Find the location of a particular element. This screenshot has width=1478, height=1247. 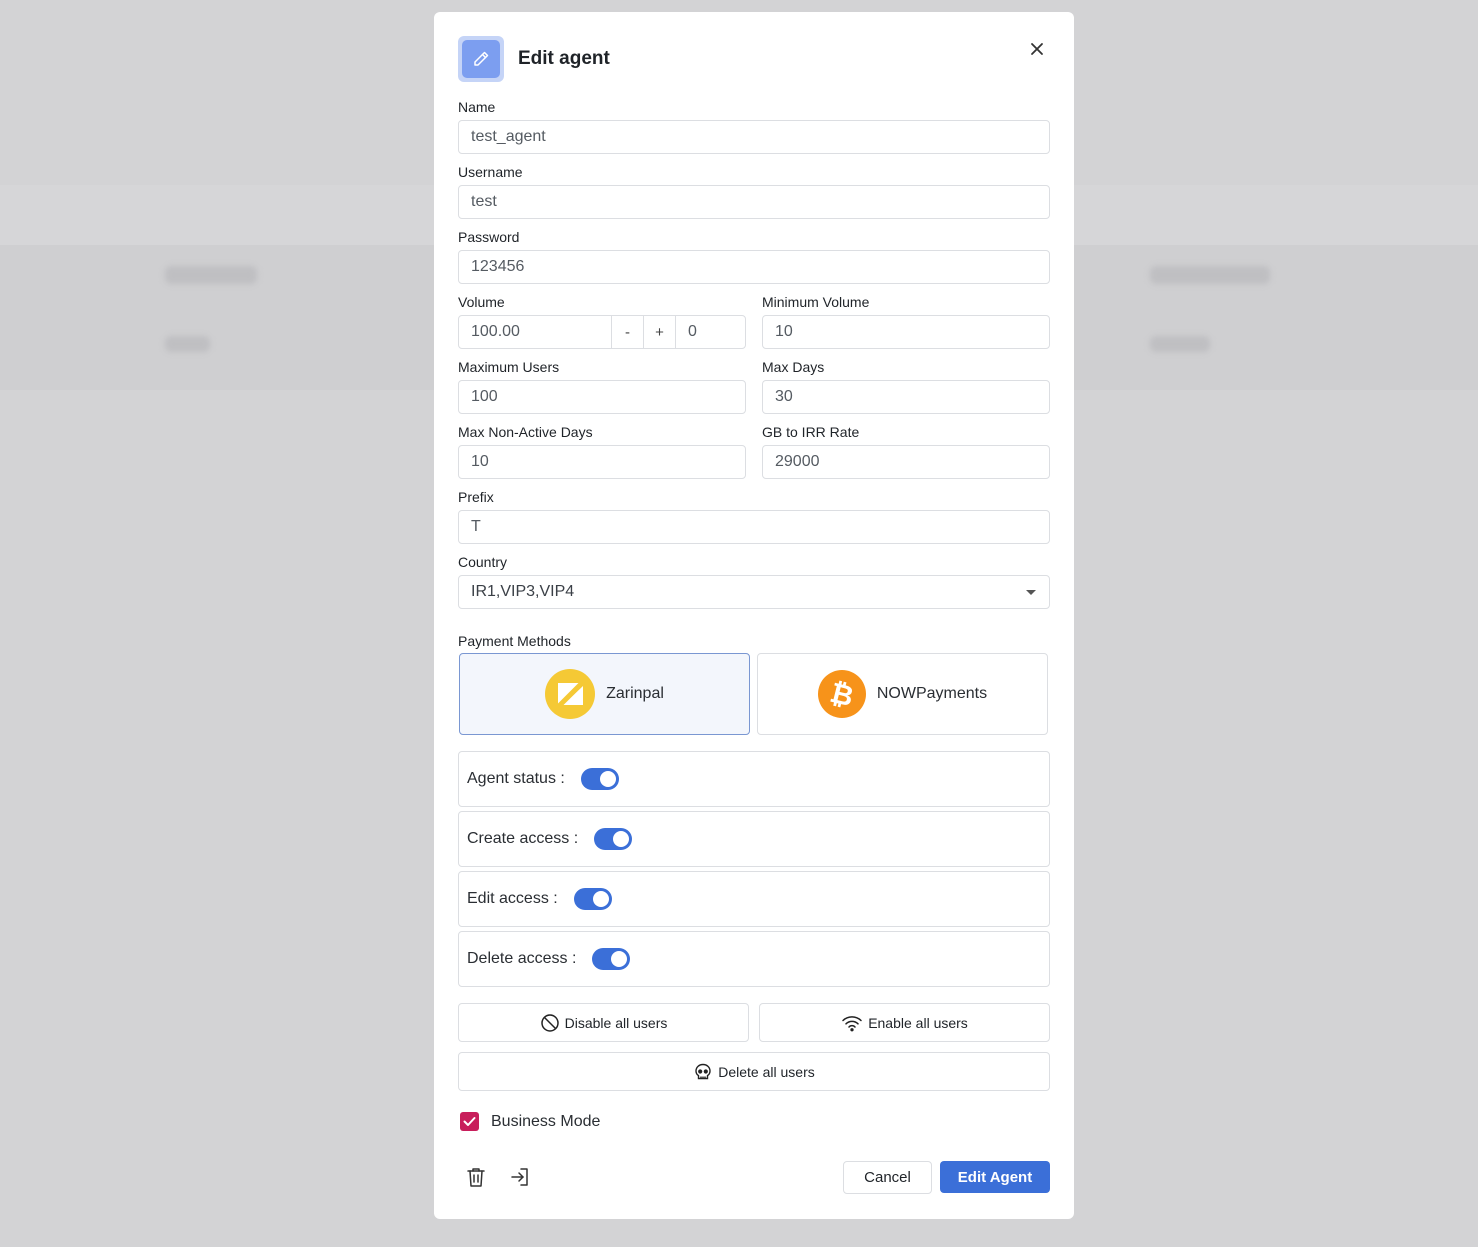

close-icon is located at coordinates (1037, 49).